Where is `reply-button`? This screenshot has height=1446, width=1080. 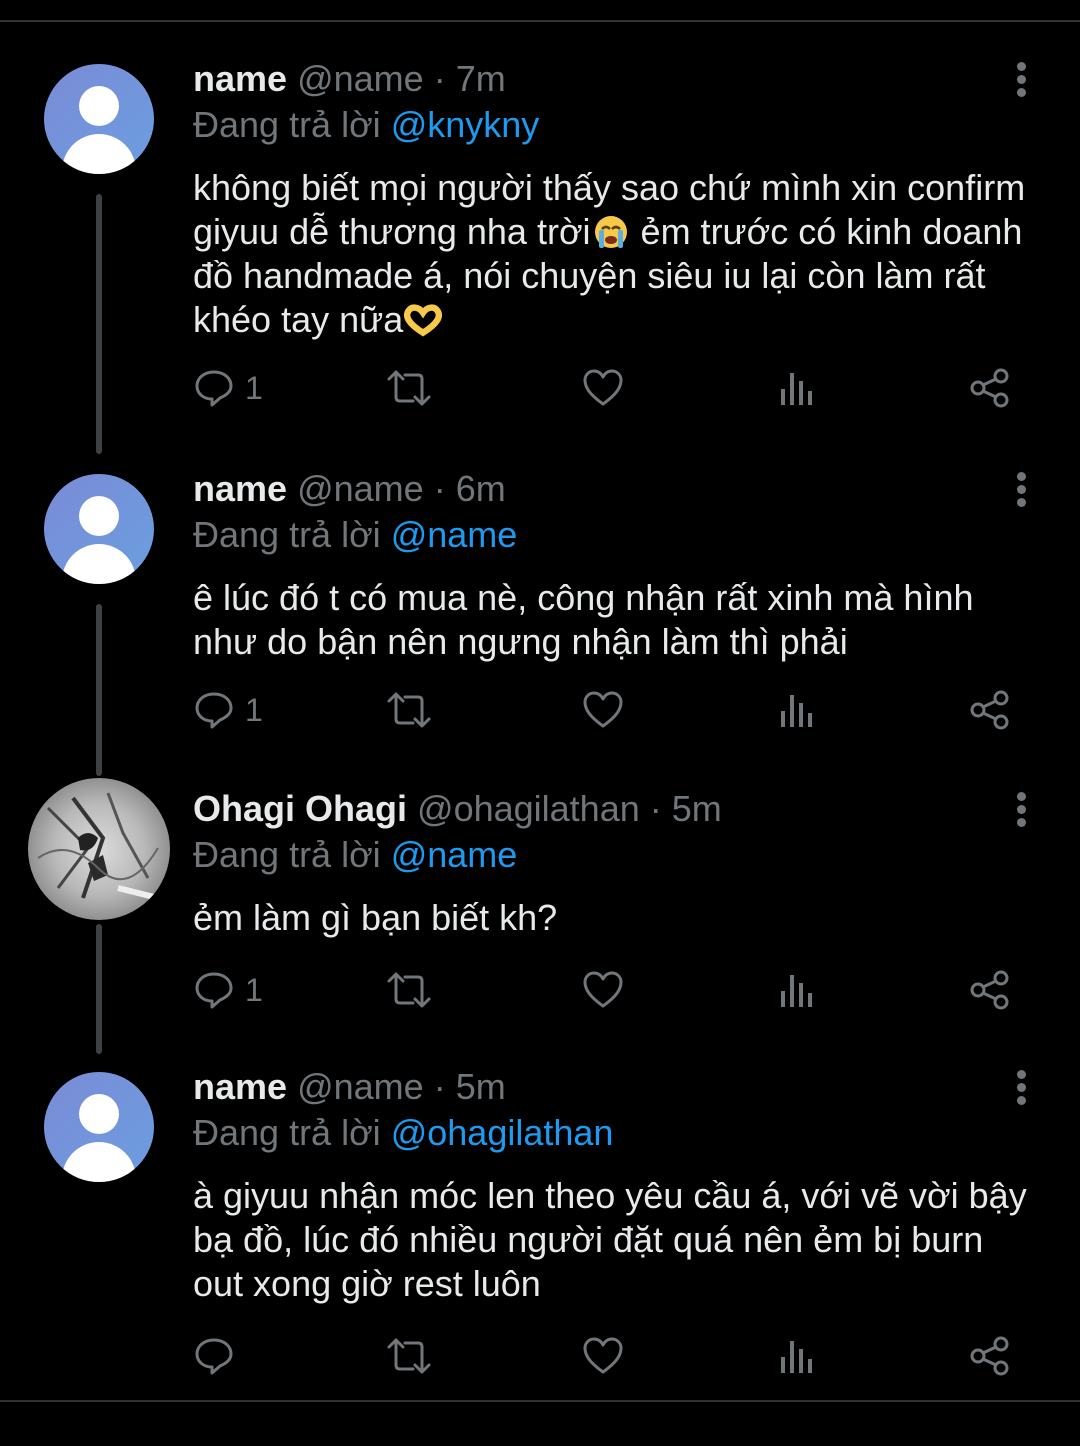 reply-button is located at coordinates (219, 1356).